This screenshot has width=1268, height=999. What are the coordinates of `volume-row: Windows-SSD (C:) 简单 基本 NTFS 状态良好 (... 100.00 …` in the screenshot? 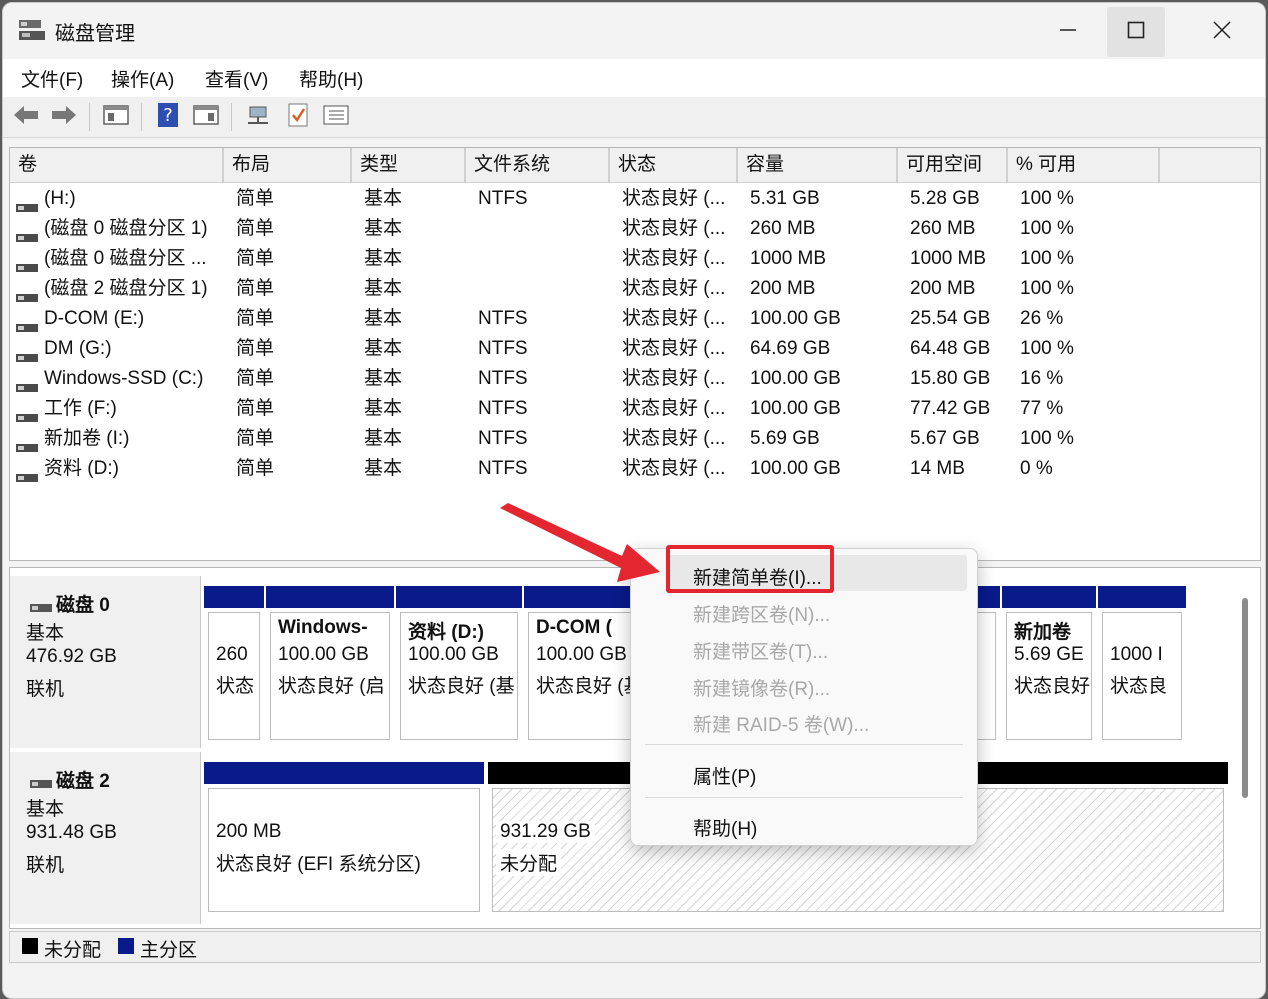 It's located at (635, 379).